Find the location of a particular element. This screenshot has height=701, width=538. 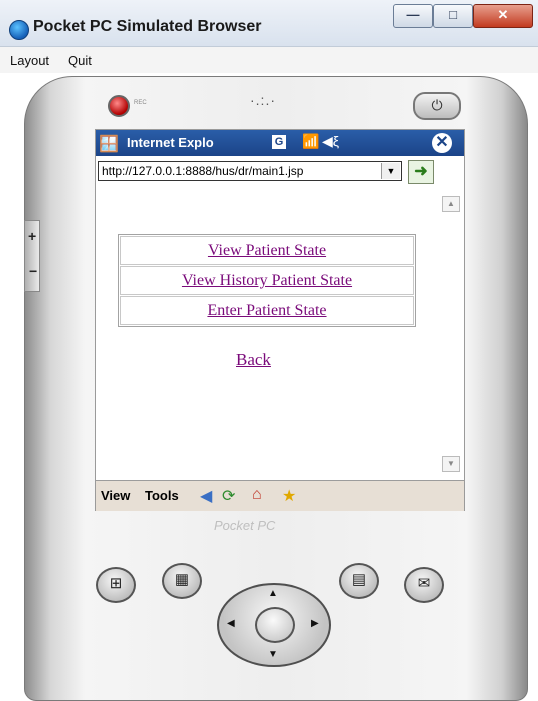

ie-titlebar: 🪟 Internet Explo G 📶 ◀︎ξ ✕ is located at coordinates (280, 143).